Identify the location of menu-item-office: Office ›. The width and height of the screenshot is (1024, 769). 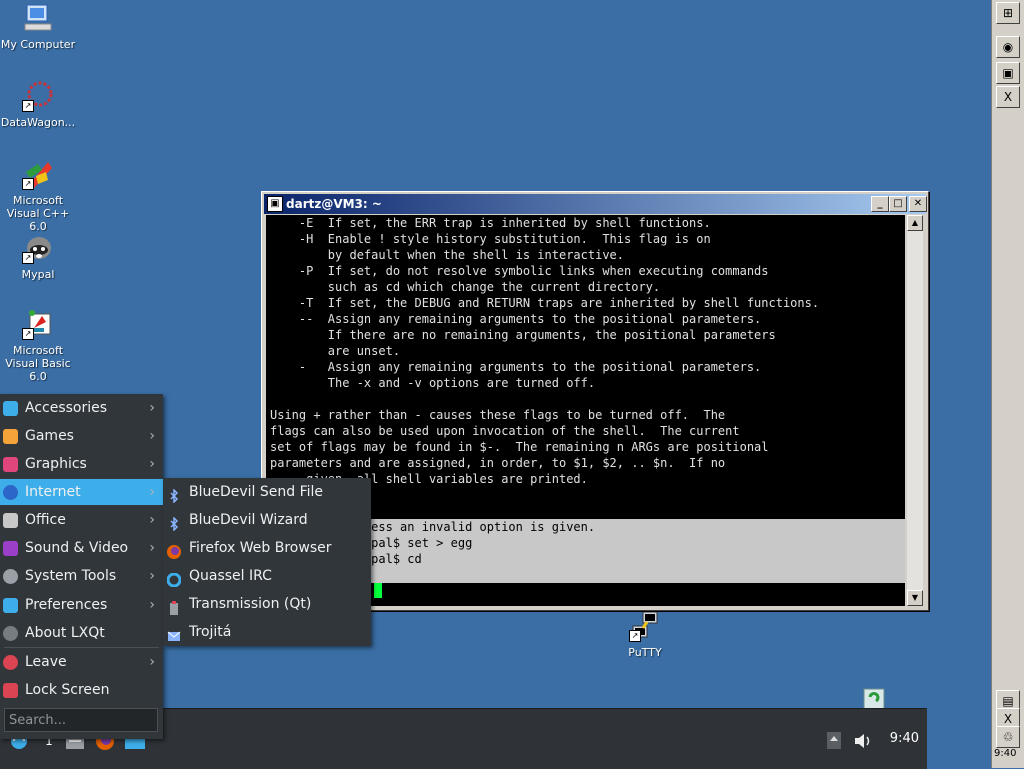
(81, 520).